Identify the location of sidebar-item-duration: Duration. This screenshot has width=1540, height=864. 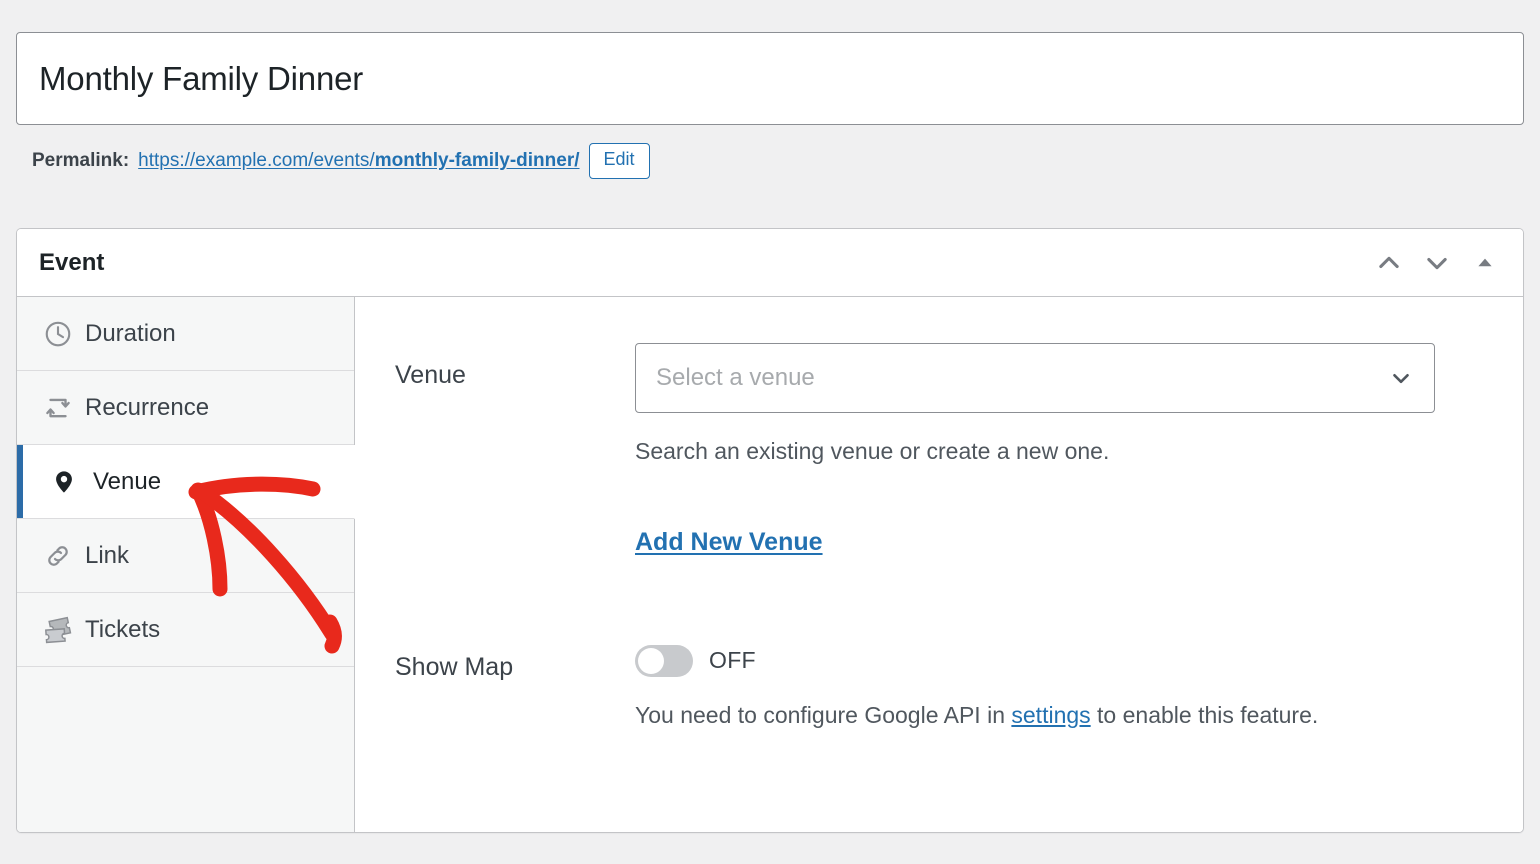
(185, 334).